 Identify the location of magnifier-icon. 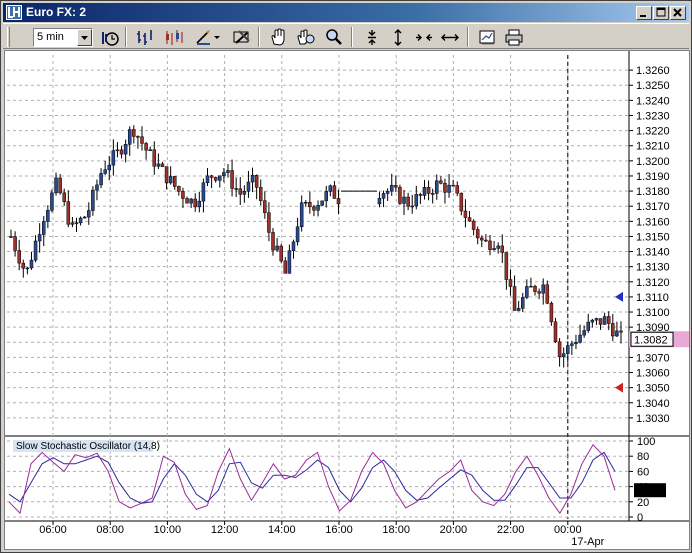
(334, 37).